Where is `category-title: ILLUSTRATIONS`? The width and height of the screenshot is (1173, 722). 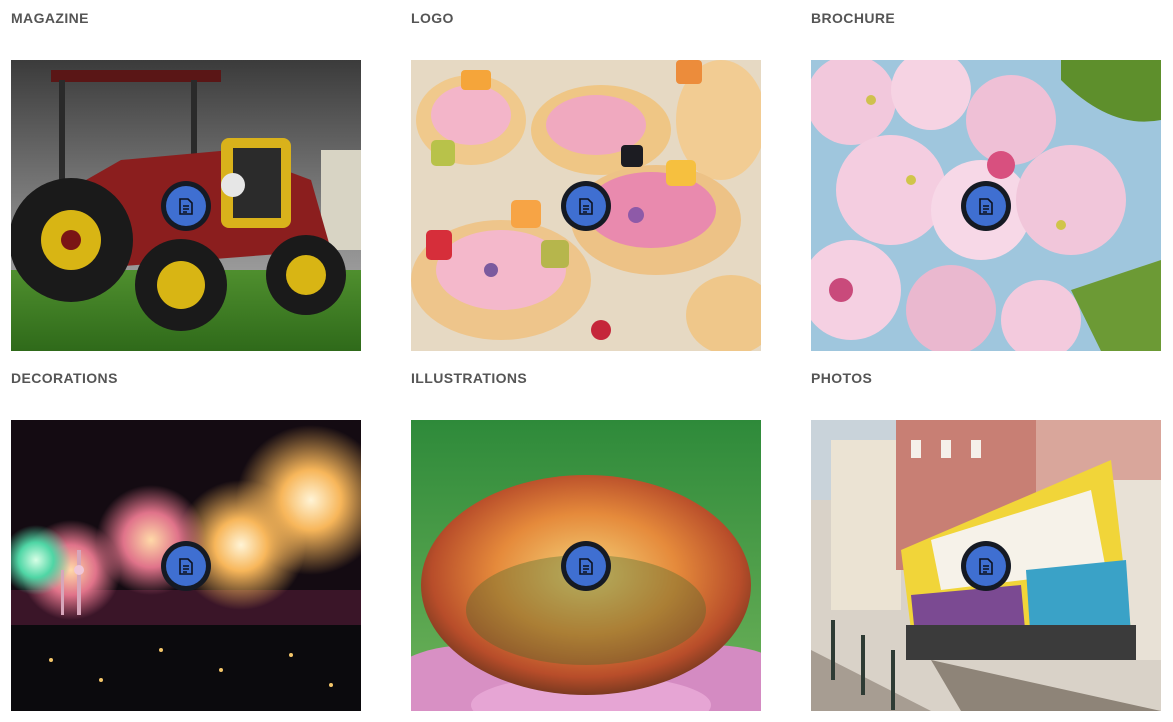
category-title: ILLUSTRATIONS is located at coordinates (469, 378).